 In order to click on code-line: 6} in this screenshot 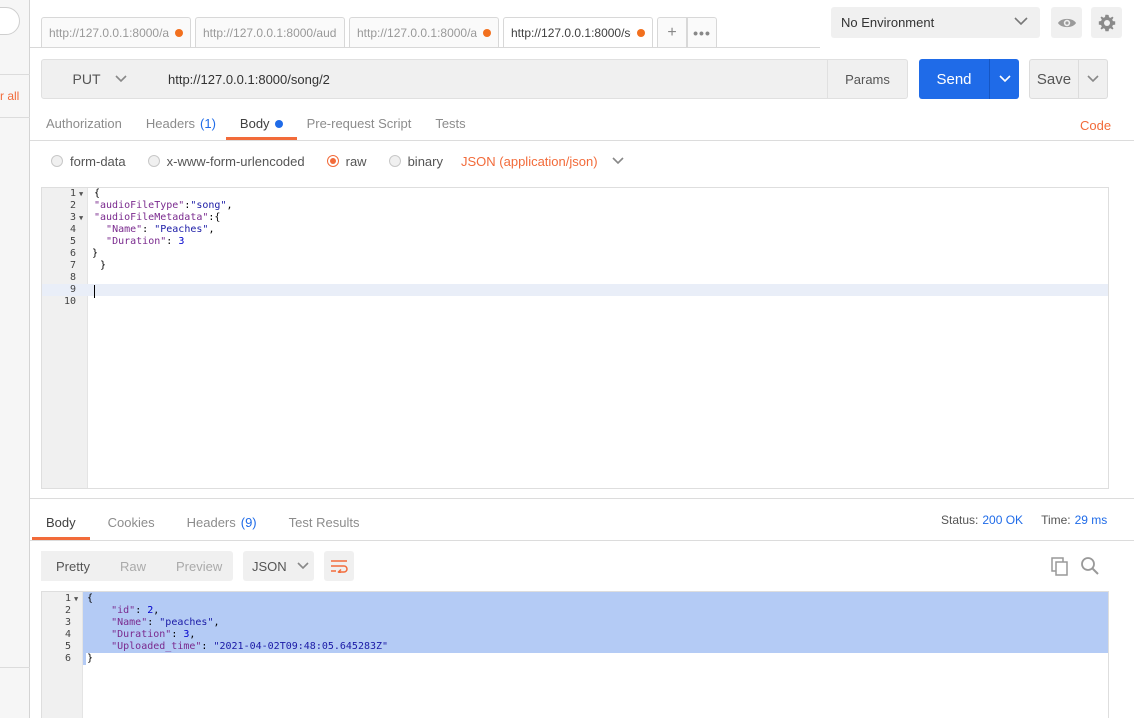, I will do `click(575, 254)`.